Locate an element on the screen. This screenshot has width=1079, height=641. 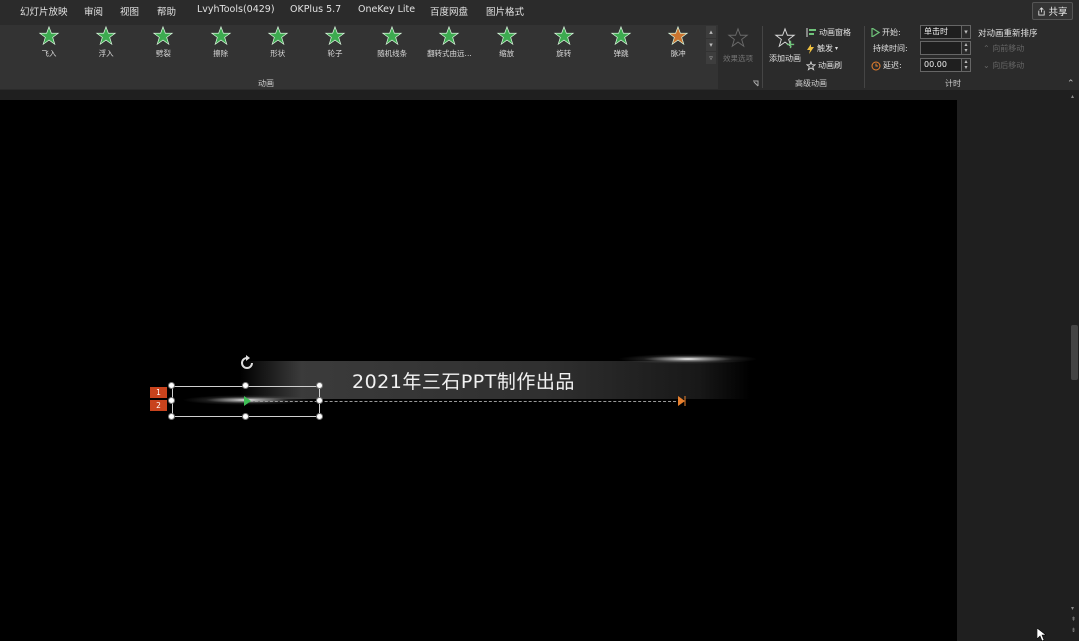
fly-in-star-icon is located at coordinates (49, 35).